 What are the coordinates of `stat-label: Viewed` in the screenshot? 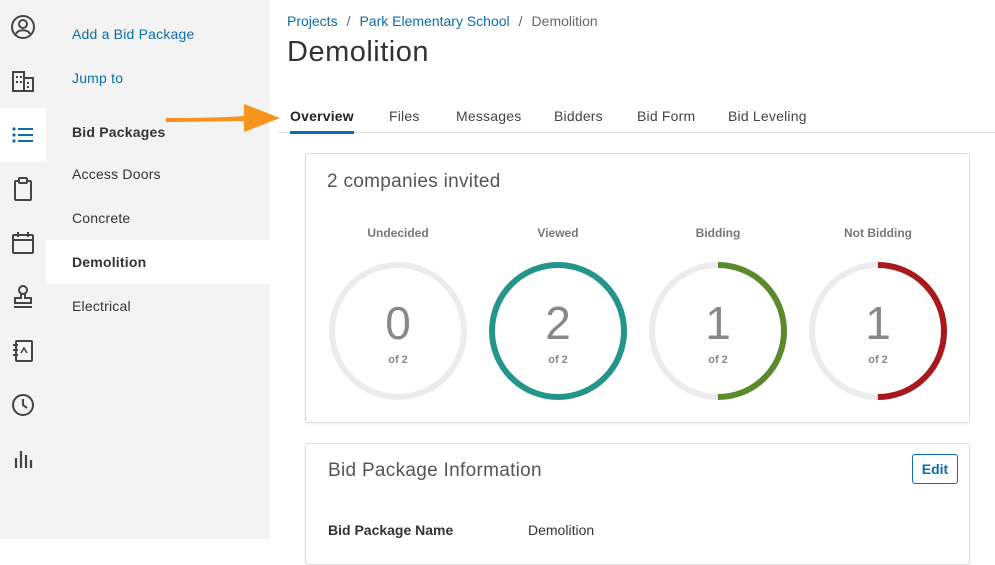 It's located at (558, 233).